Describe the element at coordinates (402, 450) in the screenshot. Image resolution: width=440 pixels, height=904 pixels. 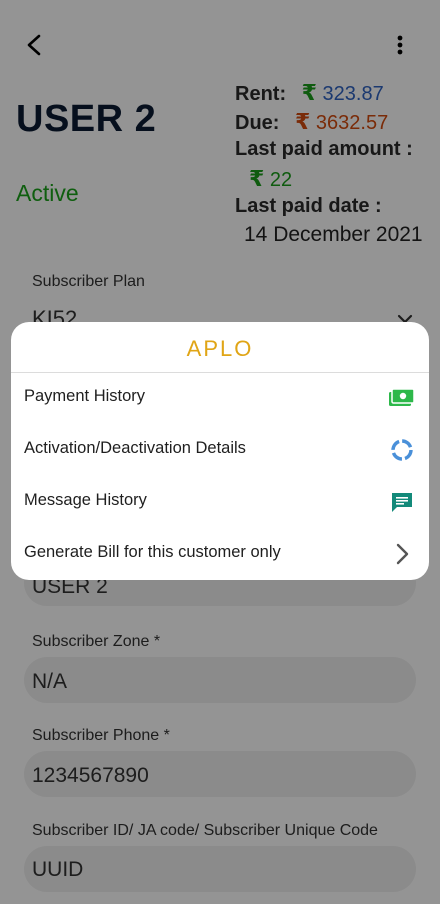
I see `progress-ring-icon` at that location.